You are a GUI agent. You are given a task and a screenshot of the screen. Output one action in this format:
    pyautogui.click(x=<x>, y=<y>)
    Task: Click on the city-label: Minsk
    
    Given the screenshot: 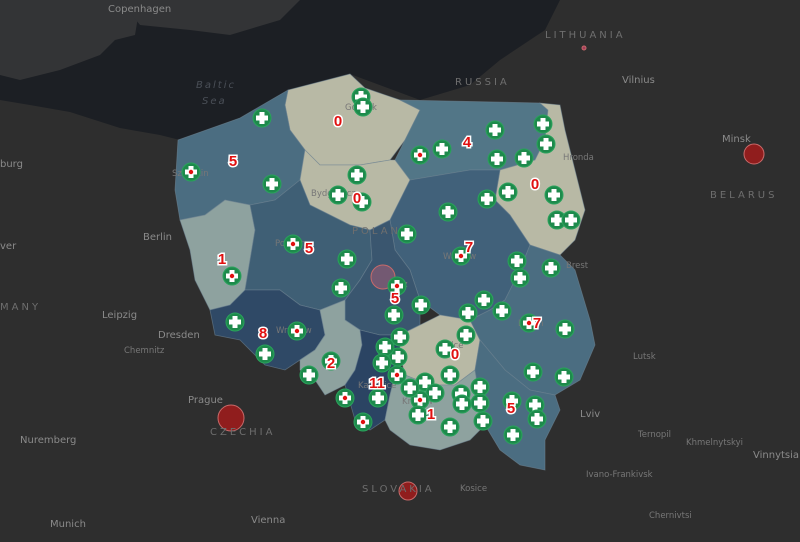 What is the action you would take?
    pyautogui.click(x=736, y=139)
    